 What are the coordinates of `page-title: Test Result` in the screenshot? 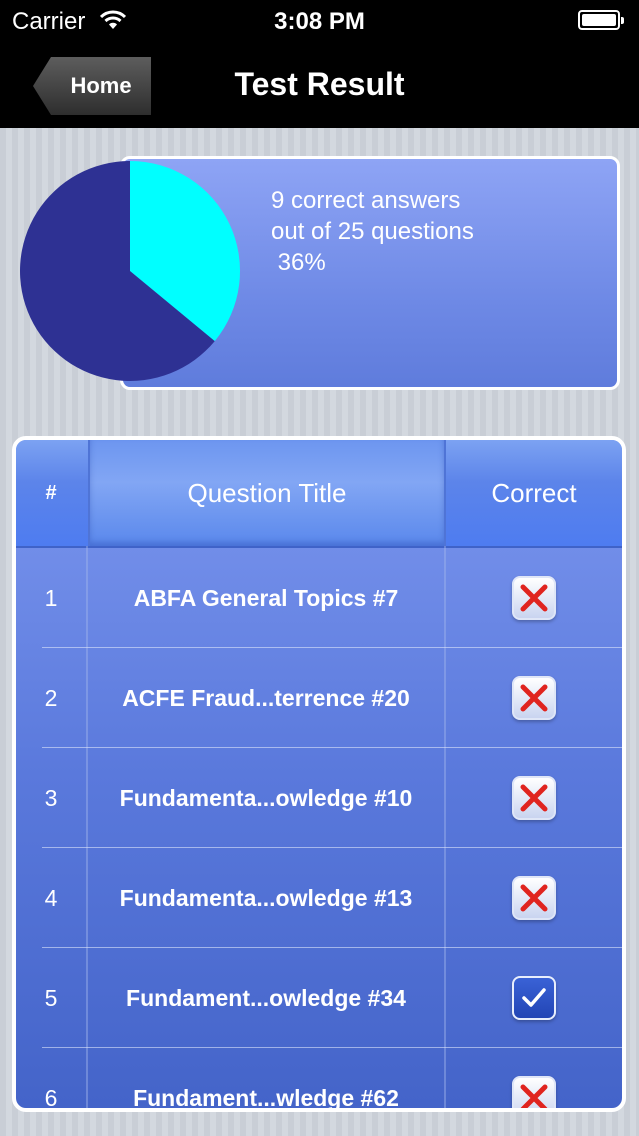 It's located at (319, 84).